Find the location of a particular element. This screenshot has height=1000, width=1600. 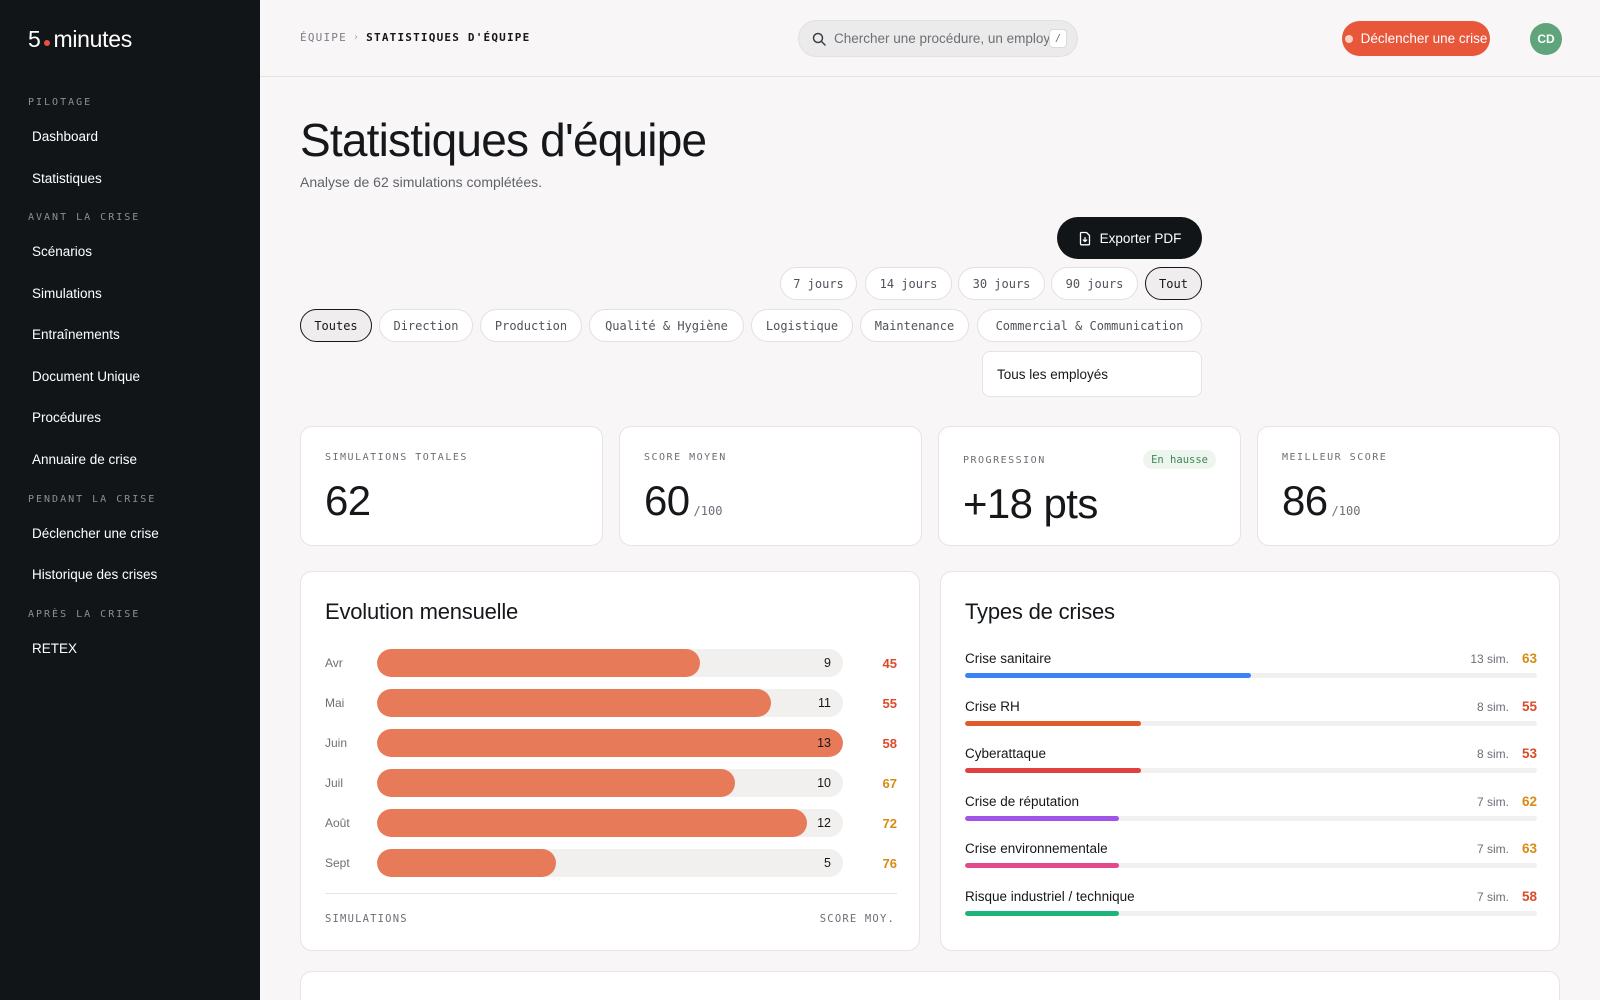

crisis-types-title: Types de crises is located at coordinates (1040, 611).